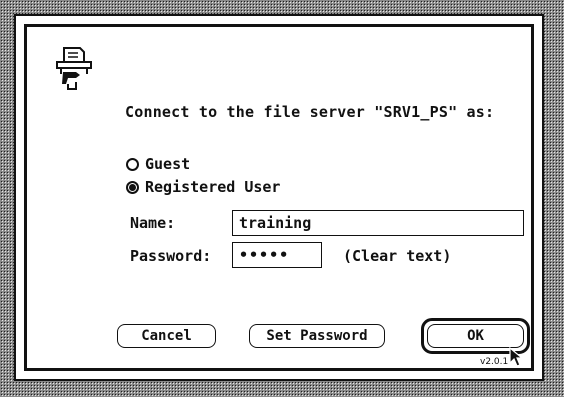 The width and height of the screenshot is (564, 397). Describe the element at coordinates (213, 187) in the screenshot. I see `registered-user-label: Registered User` at that location.